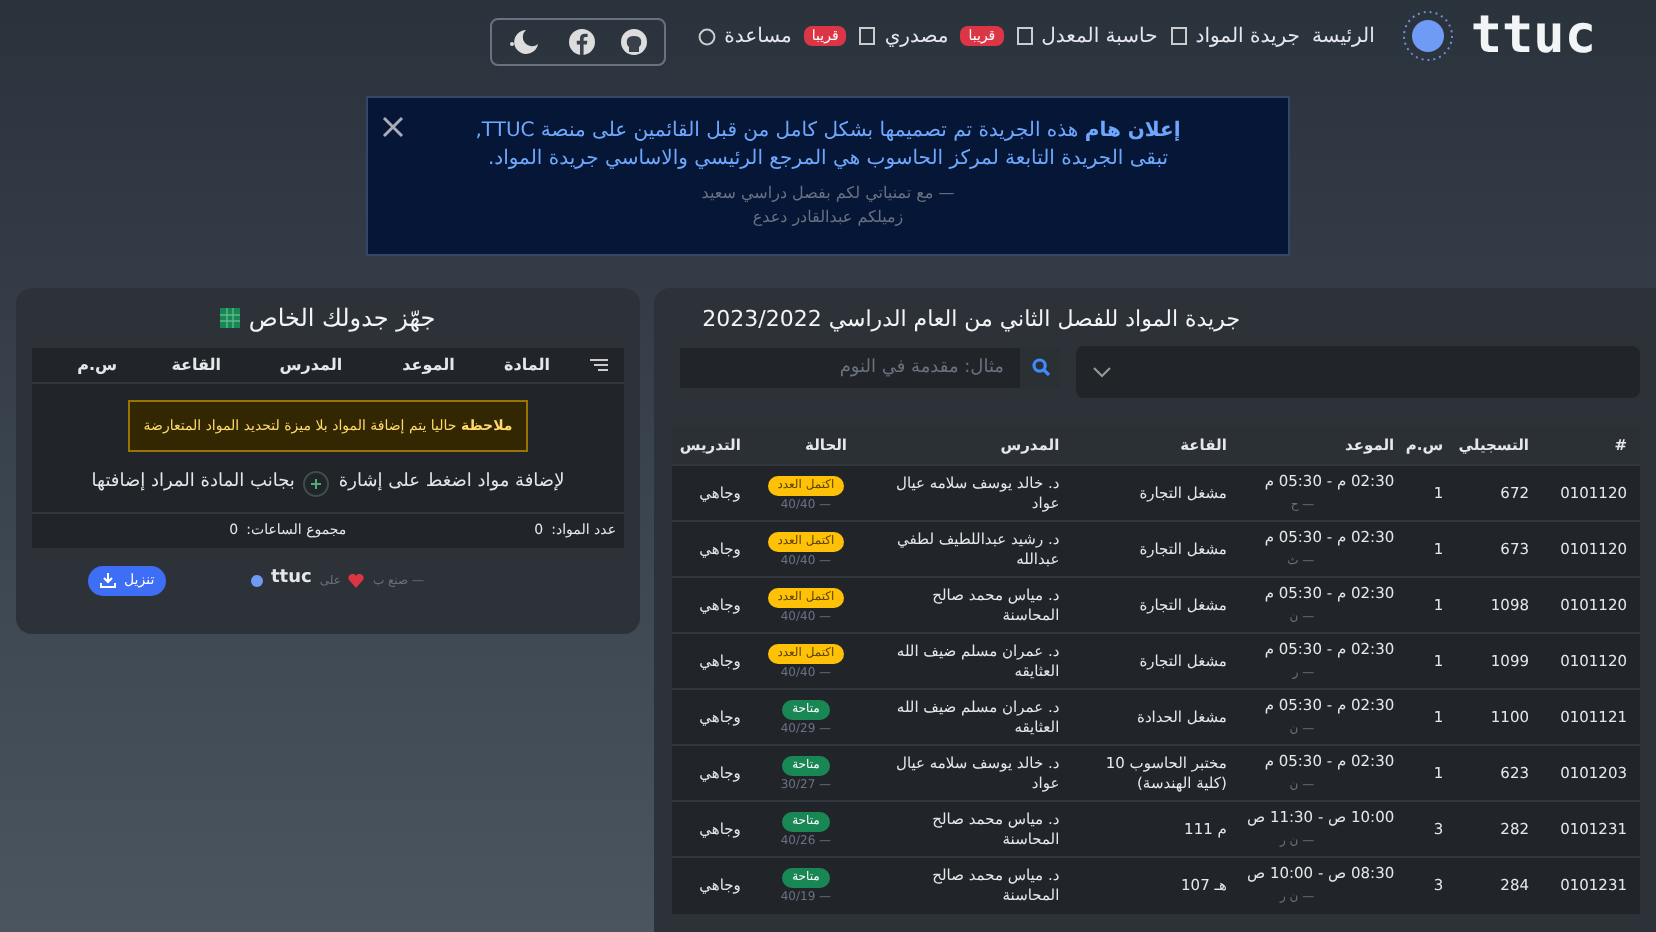 The image size is (1656, 932). Describe the element at coordinates (526, 365) in the screenshot. I see `column-header: المادة` at that location.